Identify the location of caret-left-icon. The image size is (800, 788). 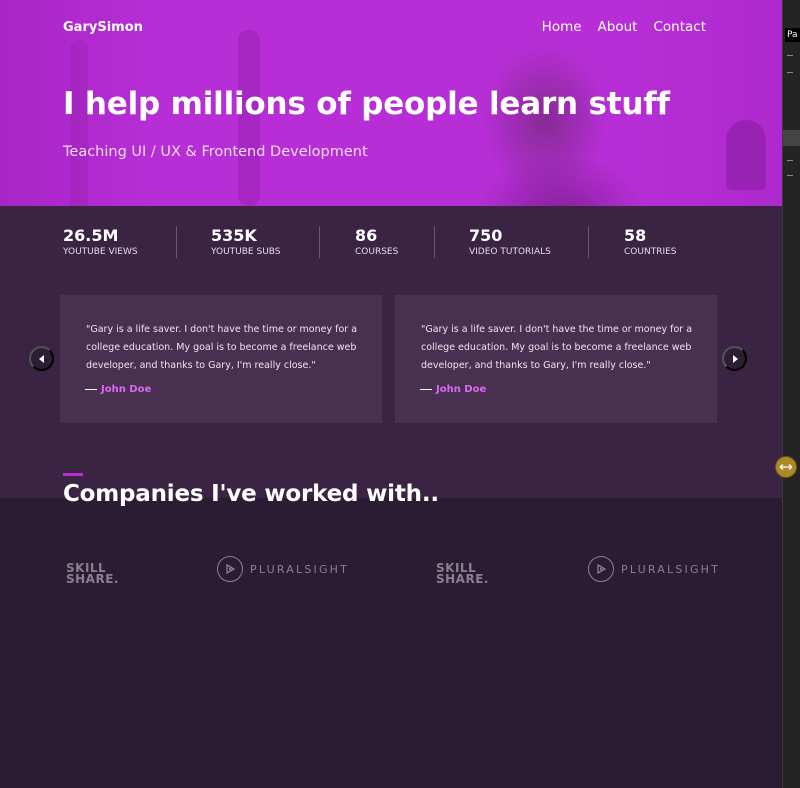
(41, 358).